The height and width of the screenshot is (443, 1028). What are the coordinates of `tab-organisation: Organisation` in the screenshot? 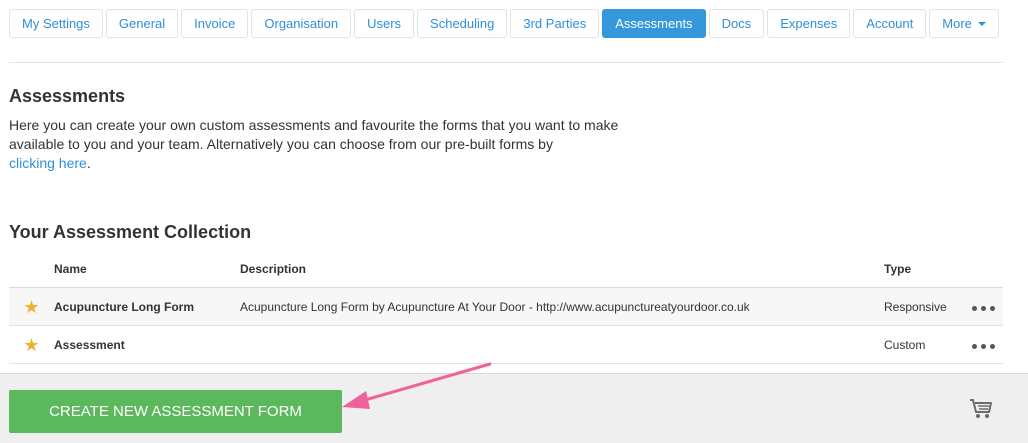 It's located at (301, 23).